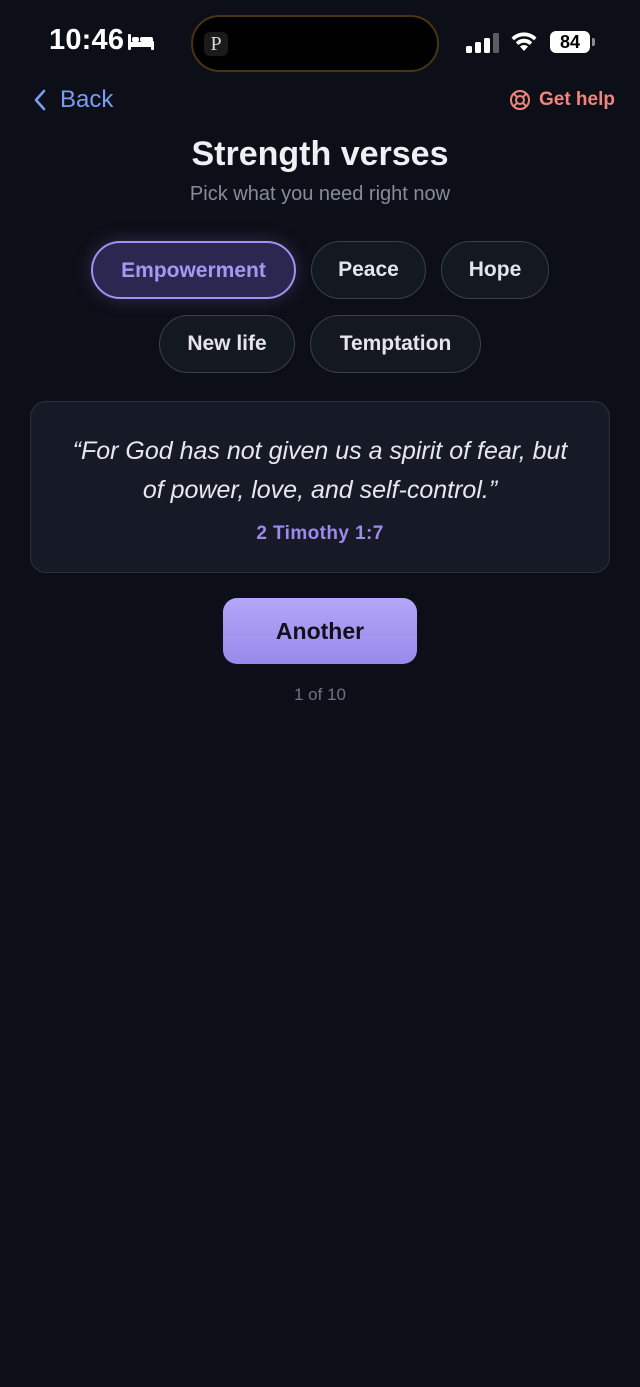  I want to click on status-time: 10:46, so click(87, 40).